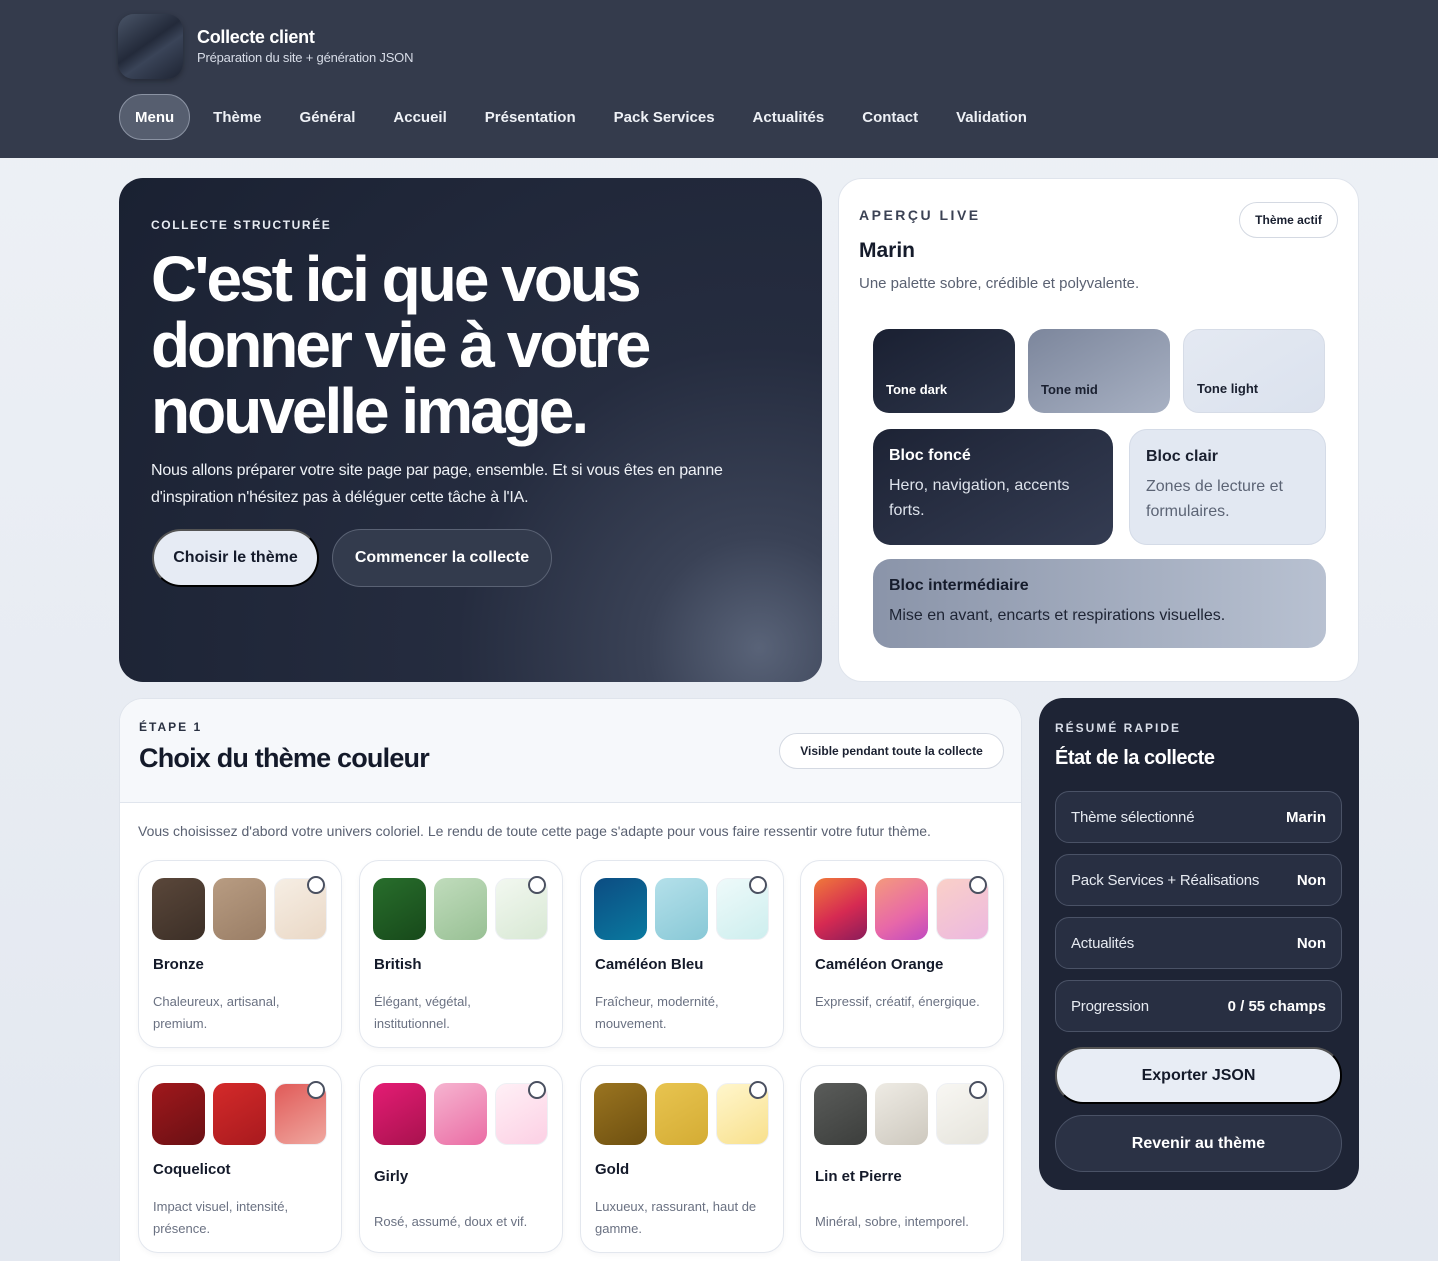 The height and width of the screenshot is (1261, 1438). Describe the element at coordinates (1103, 943) in the screenshot. I see `summary-label: Actualités` at that location.